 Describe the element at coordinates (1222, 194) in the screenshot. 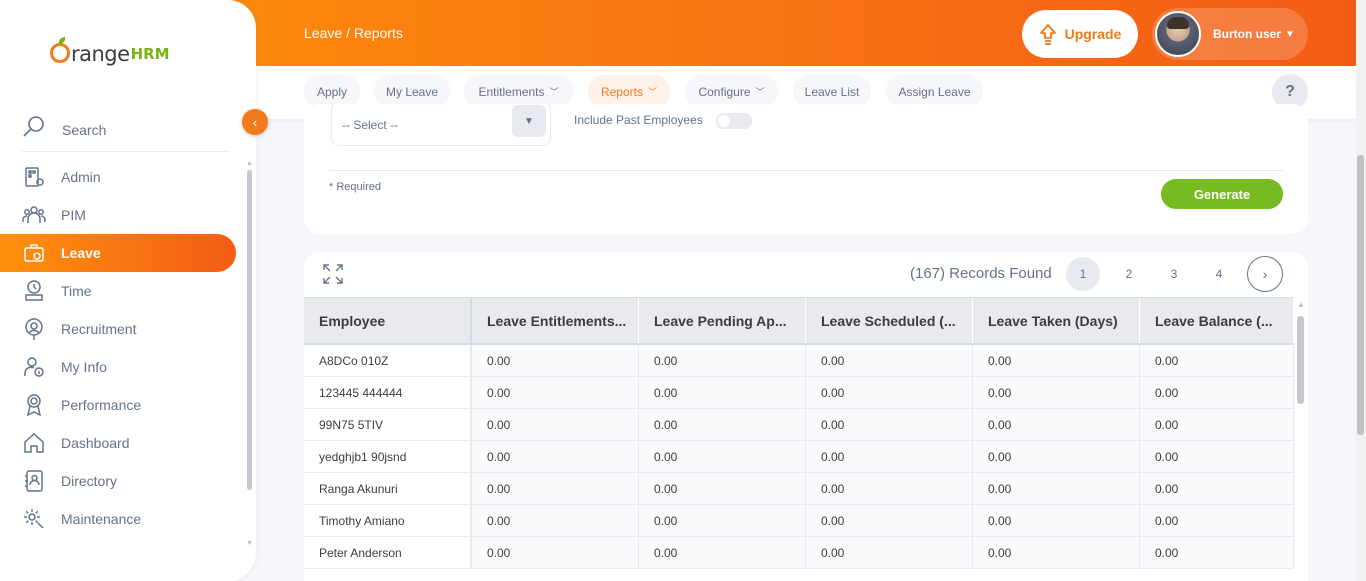

I see `generate-button: Generate` at that location.